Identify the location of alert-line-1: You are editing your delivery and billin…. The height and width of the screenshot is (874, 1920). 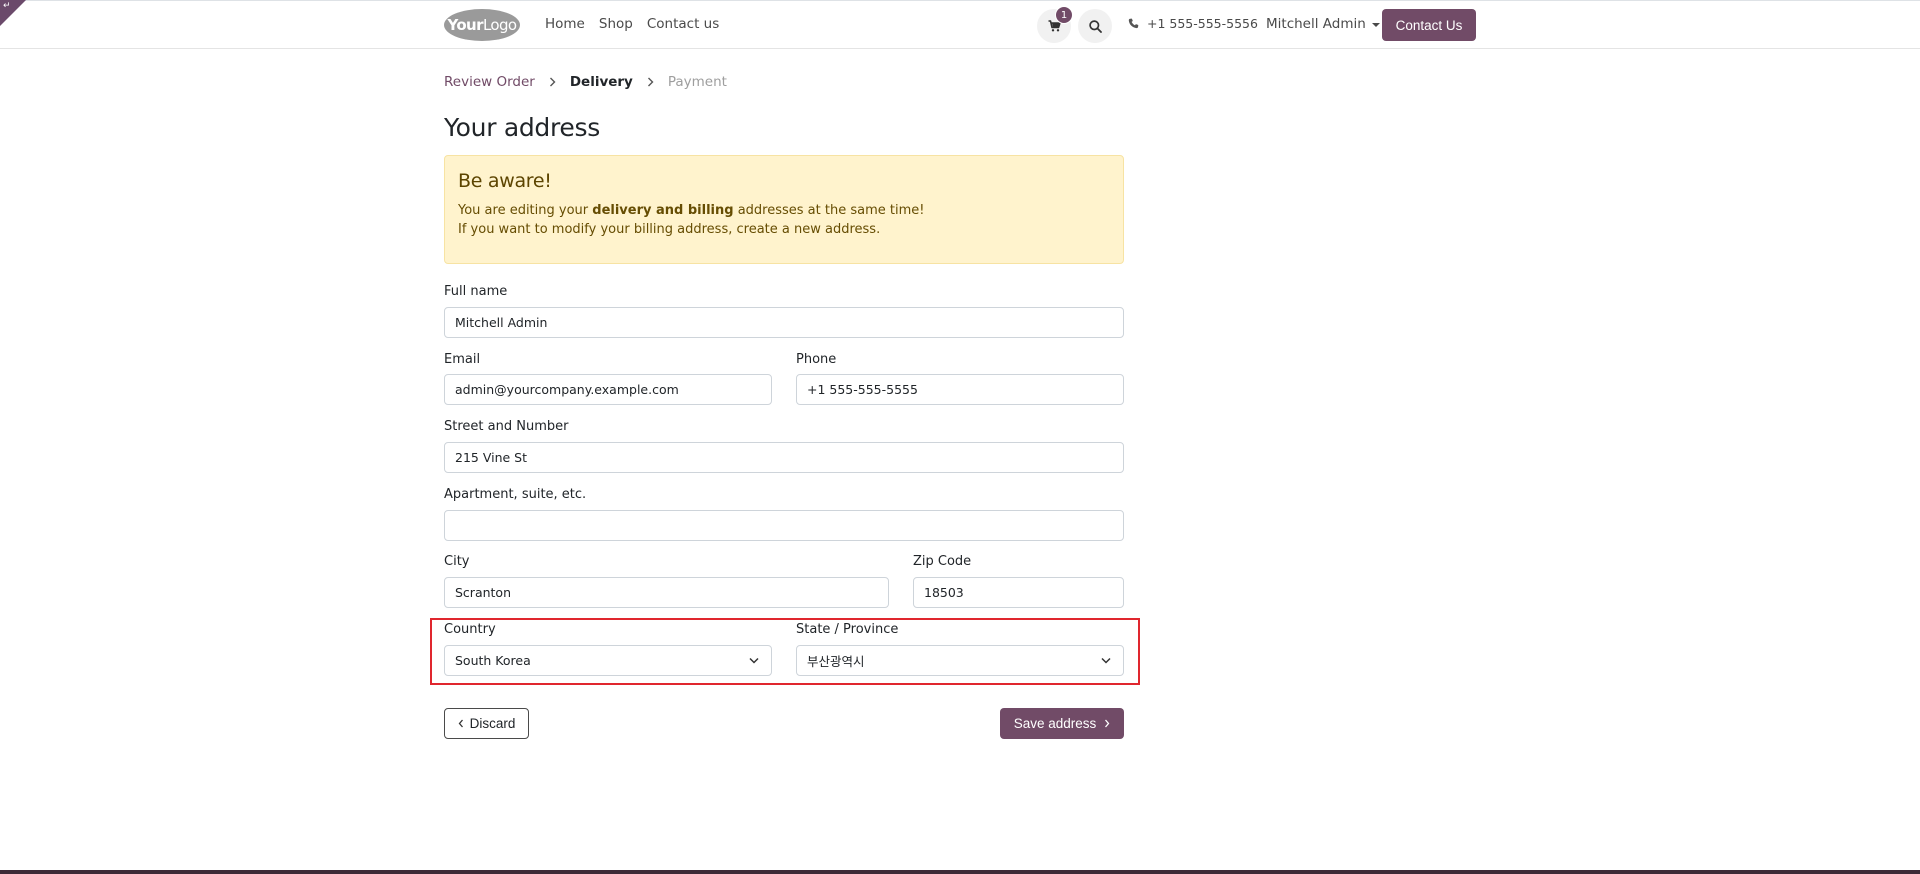
(784, 210).